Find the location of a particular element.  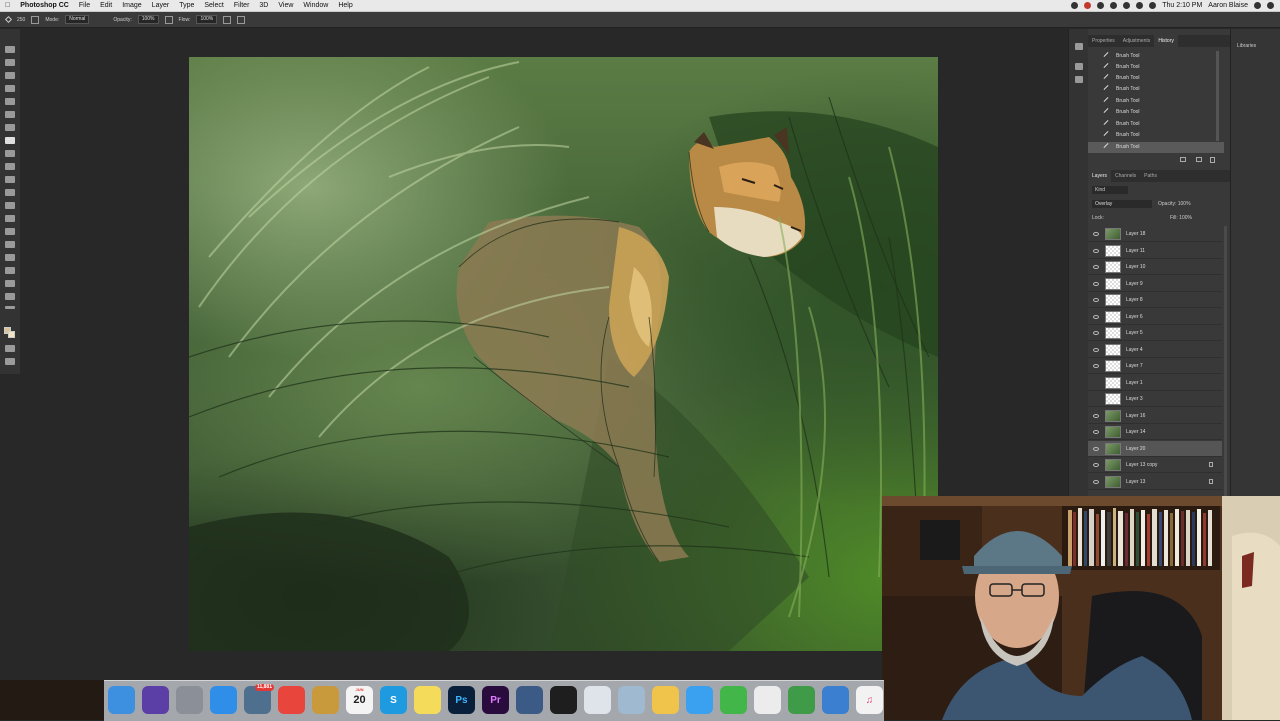

pressure-size-icon is located at coordinates (241, 19).